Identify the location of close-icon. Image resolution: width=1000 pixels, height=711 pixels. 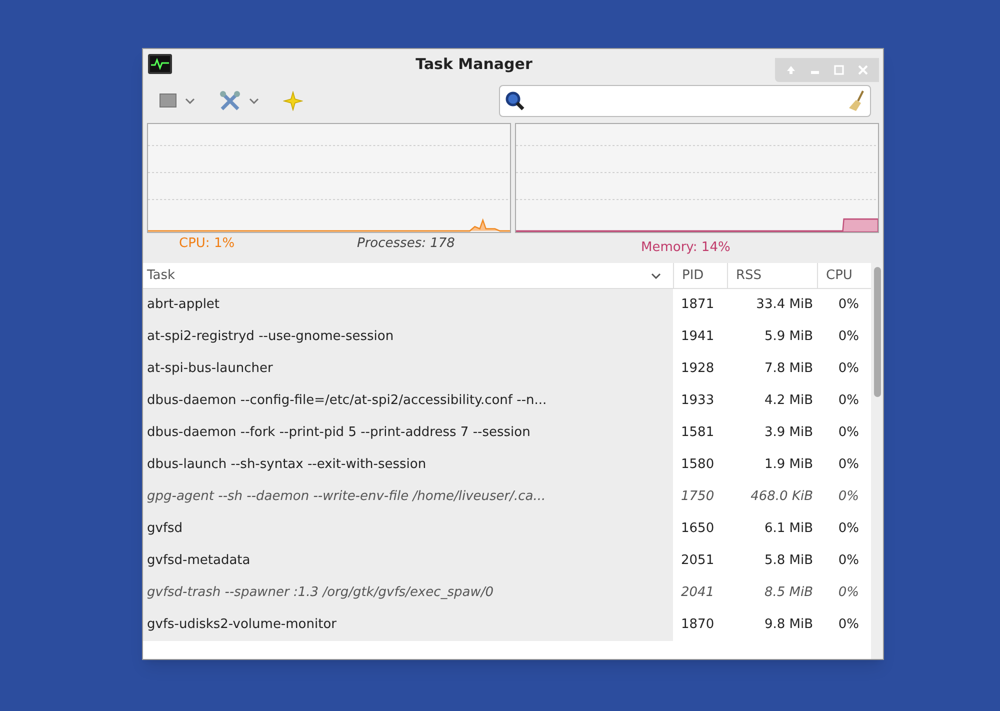
(863, 70).